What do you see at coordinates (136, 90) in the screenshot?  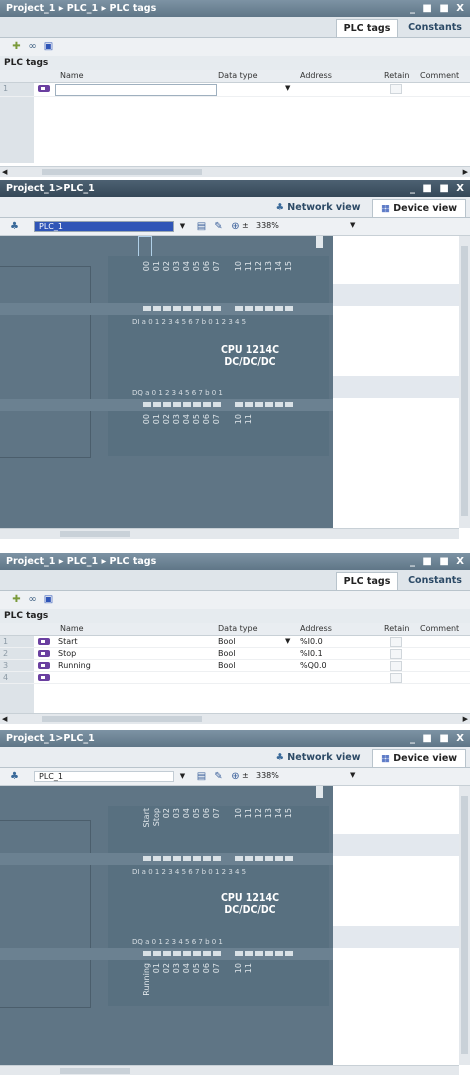 I see `name-input` at bounding box center [136, 90].